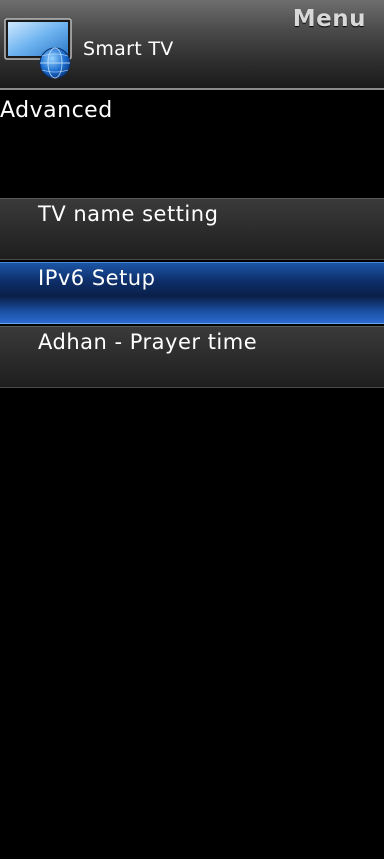 This screenshot has width=384, height=859. I want to click on menu-item-tv-name-setting: TV name setting, so click(192, 229).